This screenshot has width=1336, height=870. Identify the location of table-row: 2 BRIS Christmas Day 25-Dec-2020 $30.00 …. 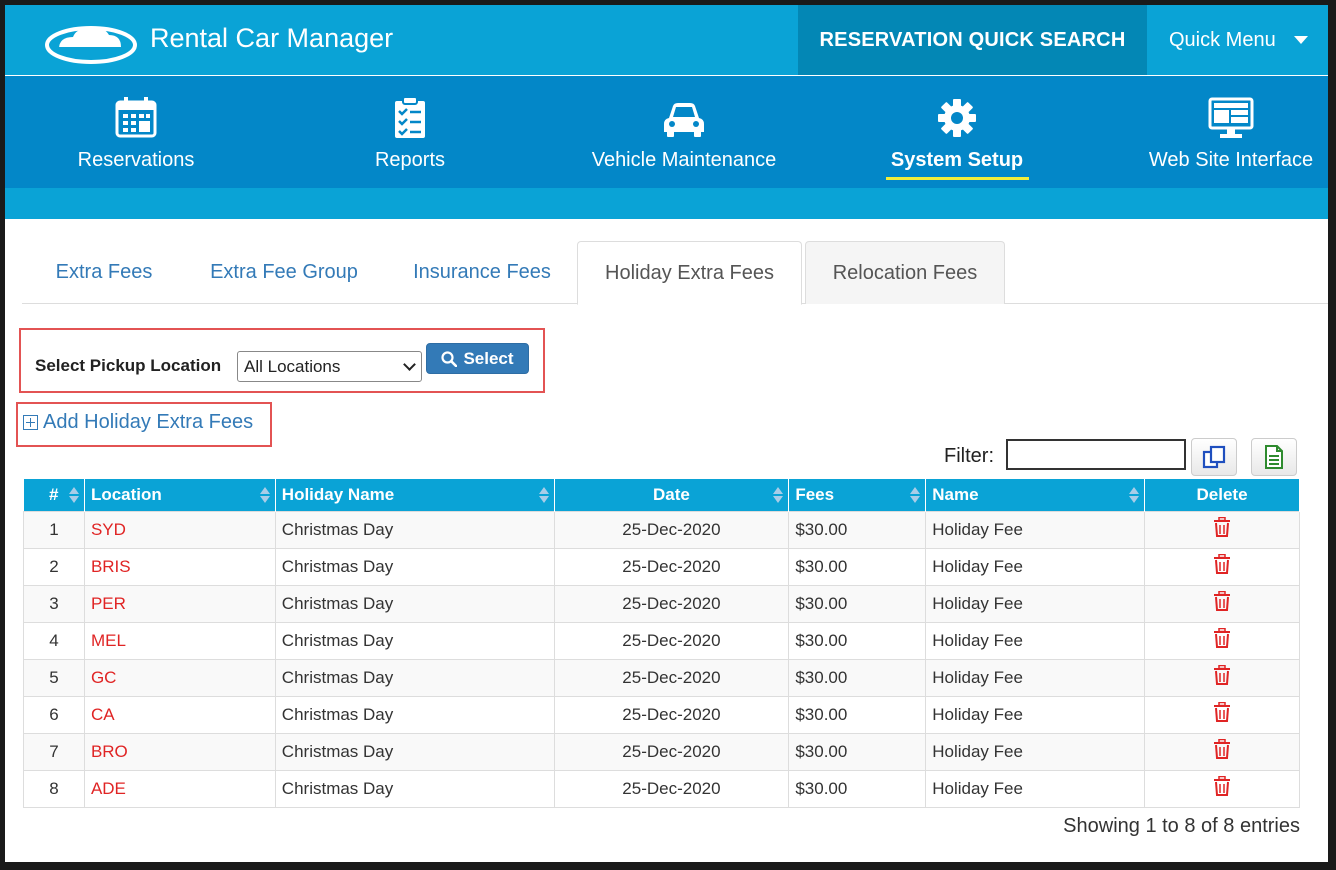
(661, 566).